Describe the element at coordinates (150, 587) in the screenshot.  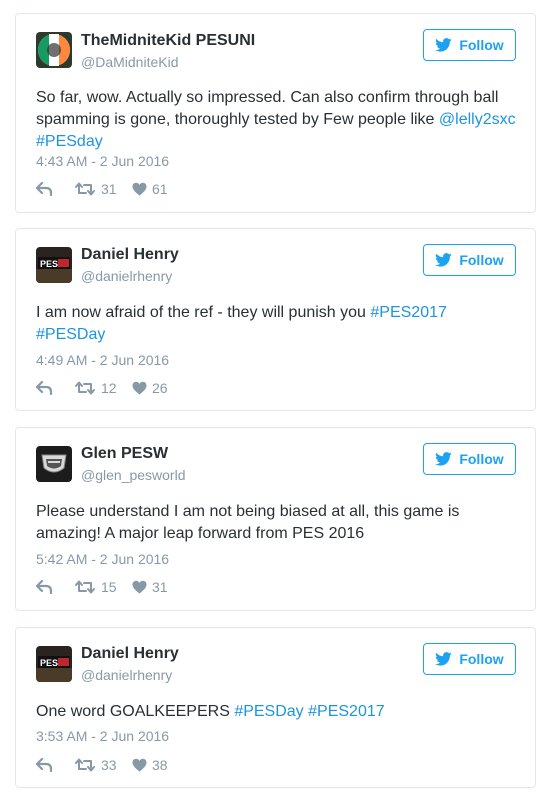
I see `like-button: 31` at that location.